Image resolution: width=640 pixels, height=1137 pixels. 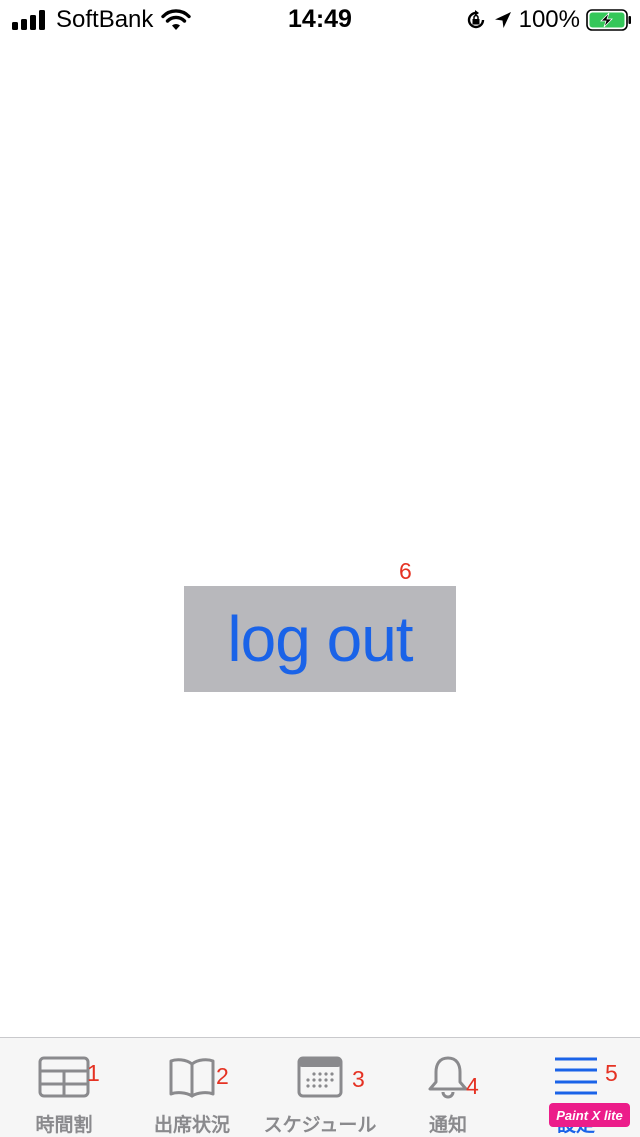 I want to click on tab-label: 時間割, so click(x=64, y=1125).